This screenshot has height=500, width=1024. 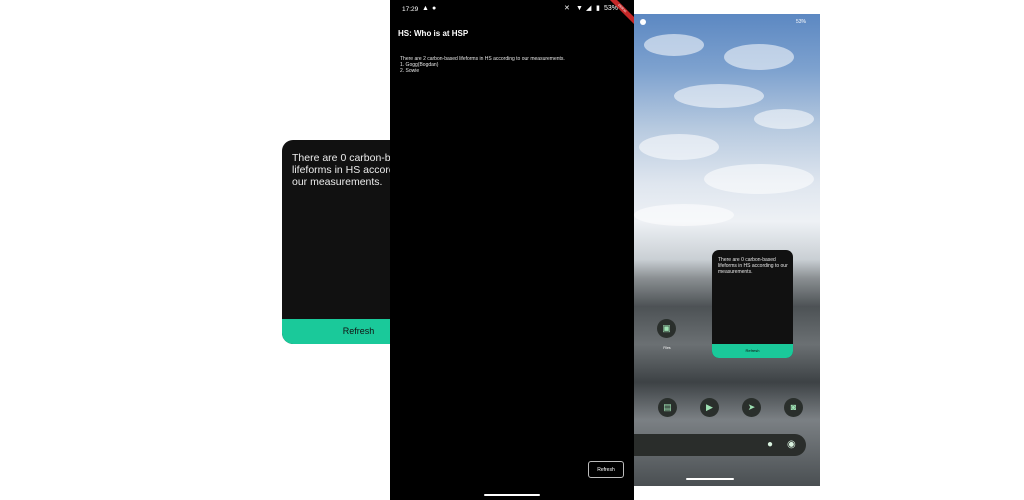 What do you see at coordinates (791, 445) in the screenshot?
I see `lens-icon: ◉` at bounding box center [791, 445].